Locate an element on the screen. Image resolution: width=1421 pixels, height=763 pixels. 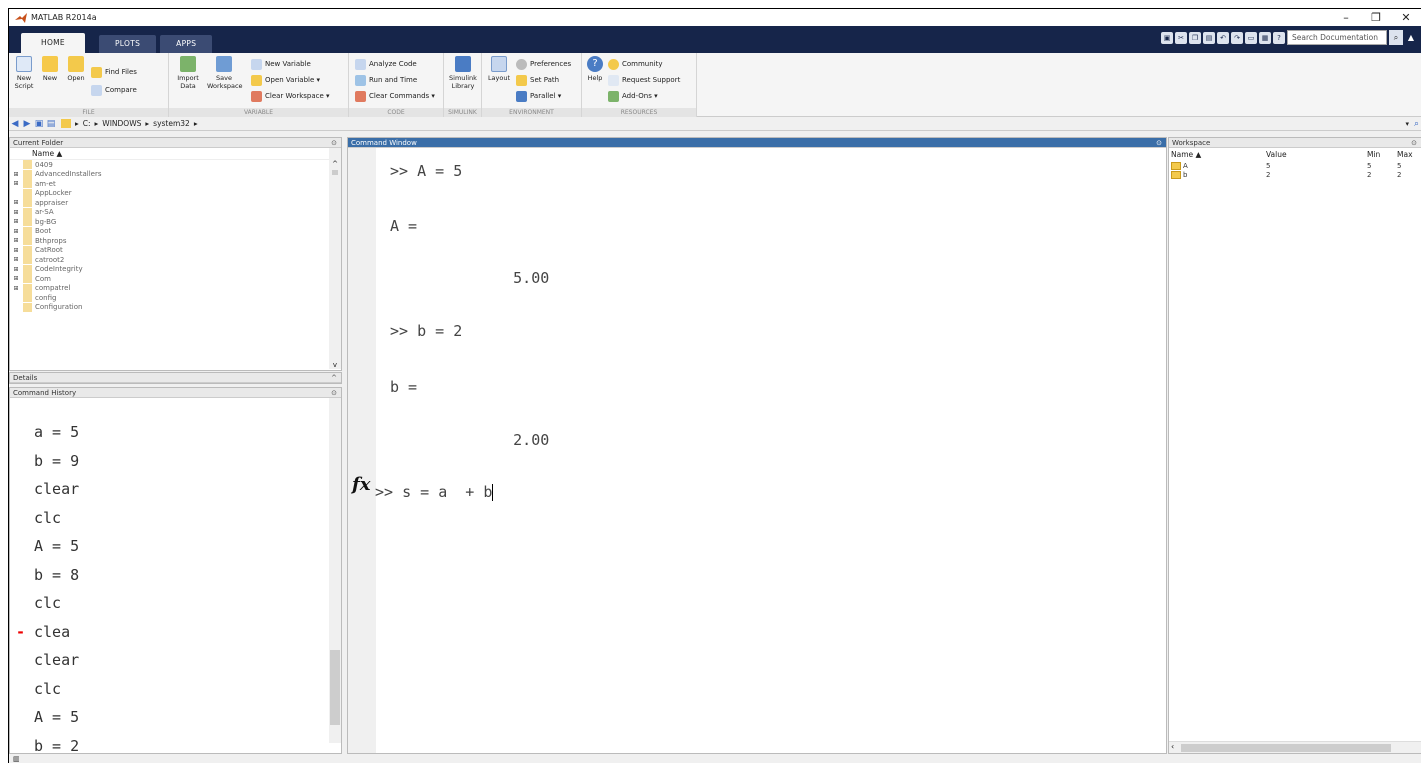
breadcrumb-segment: C: is located at coordinates (87, 123).